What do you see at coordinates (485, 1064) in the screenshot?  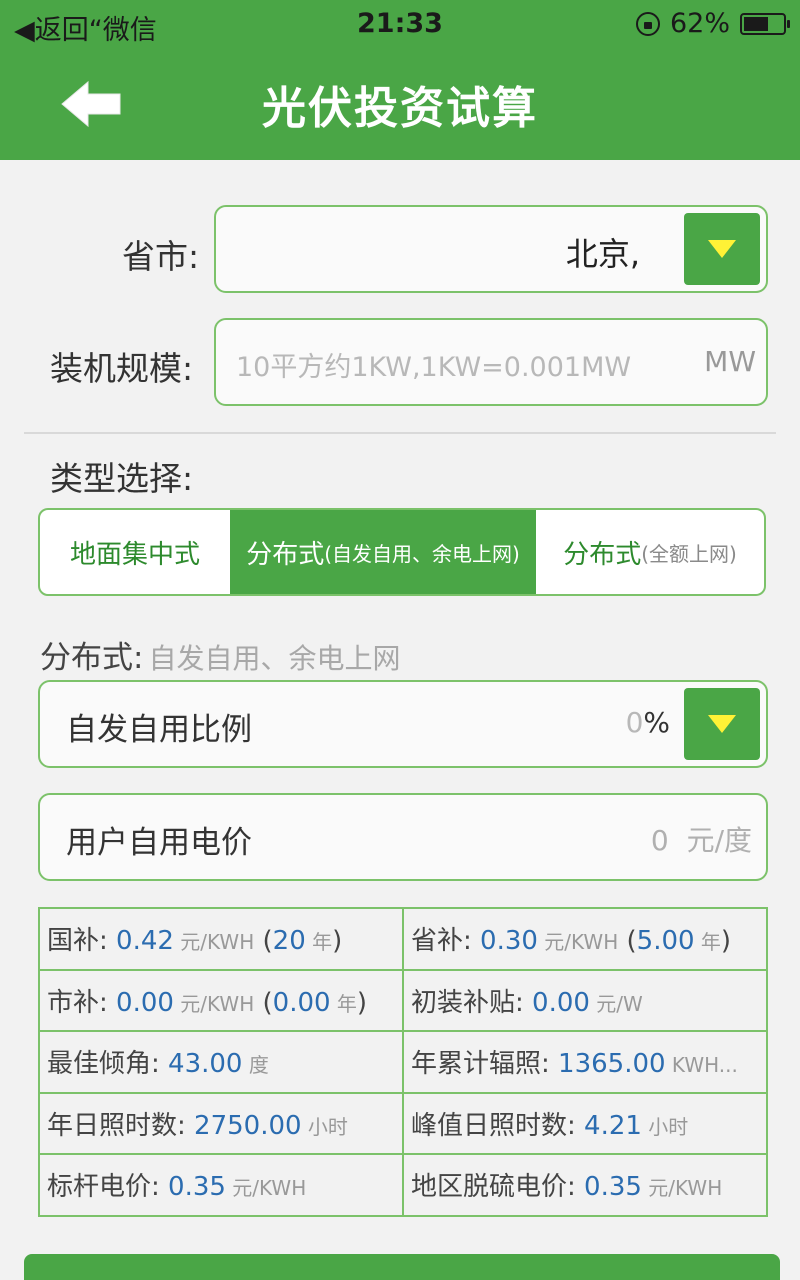 I see `param-label: 年累计辐照:` at bounding box center [485, 1064].